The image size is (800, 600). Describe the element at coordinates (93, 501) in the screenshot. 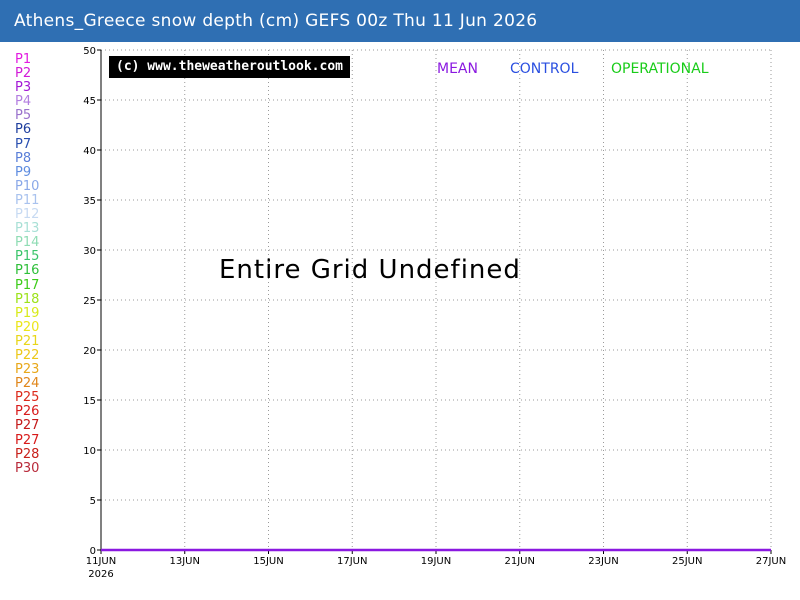

I see `y-tick-label: 5` at that location.